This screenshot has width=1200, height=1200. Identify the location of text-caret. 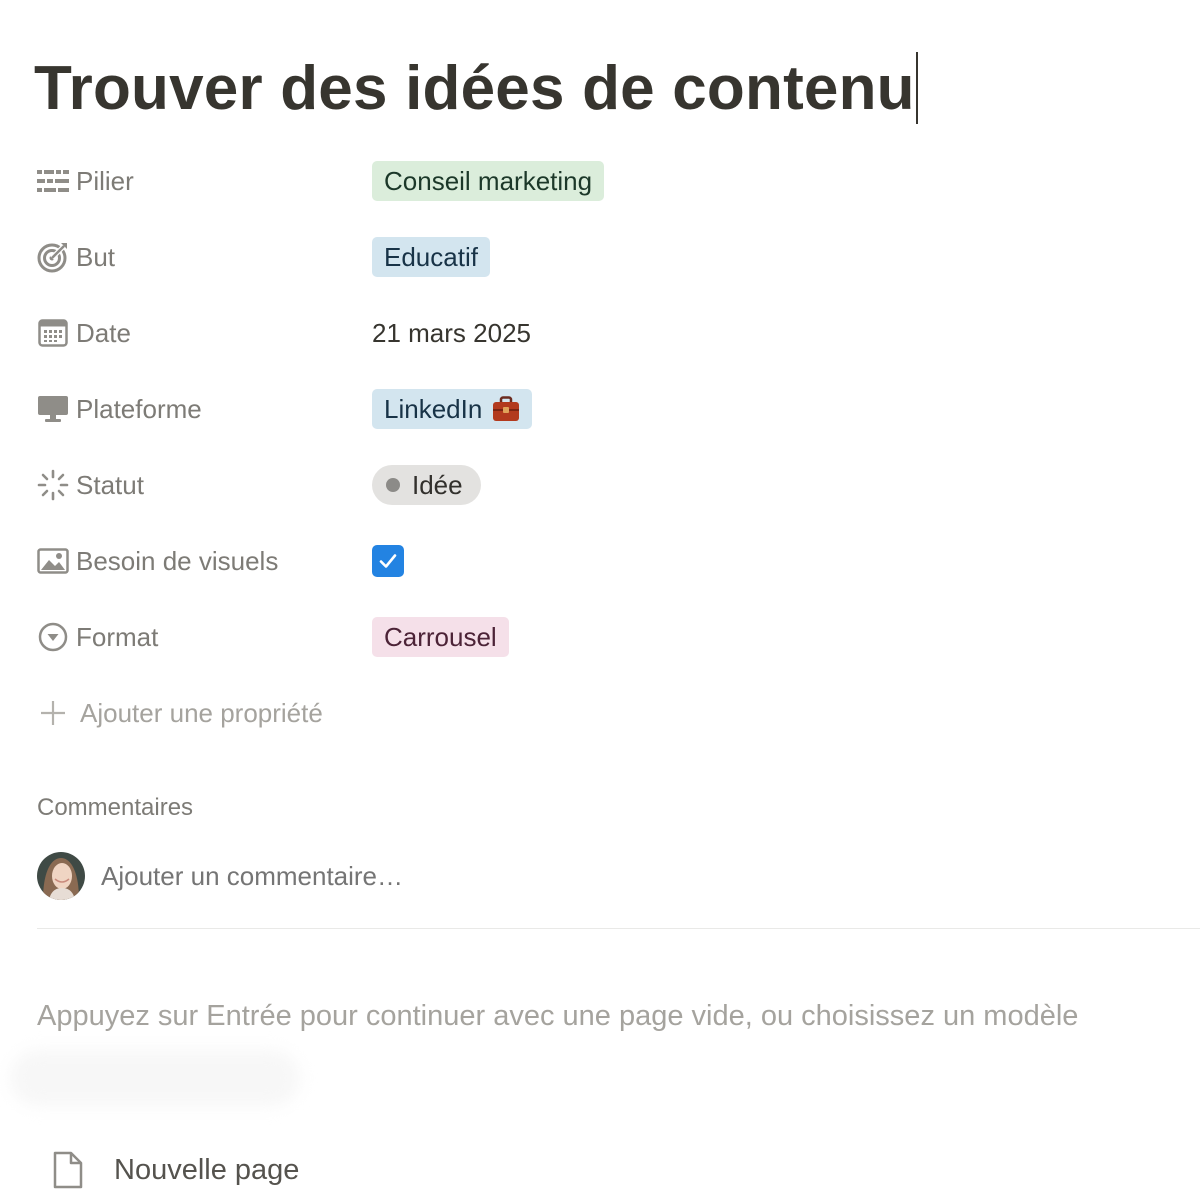
(916, 88).